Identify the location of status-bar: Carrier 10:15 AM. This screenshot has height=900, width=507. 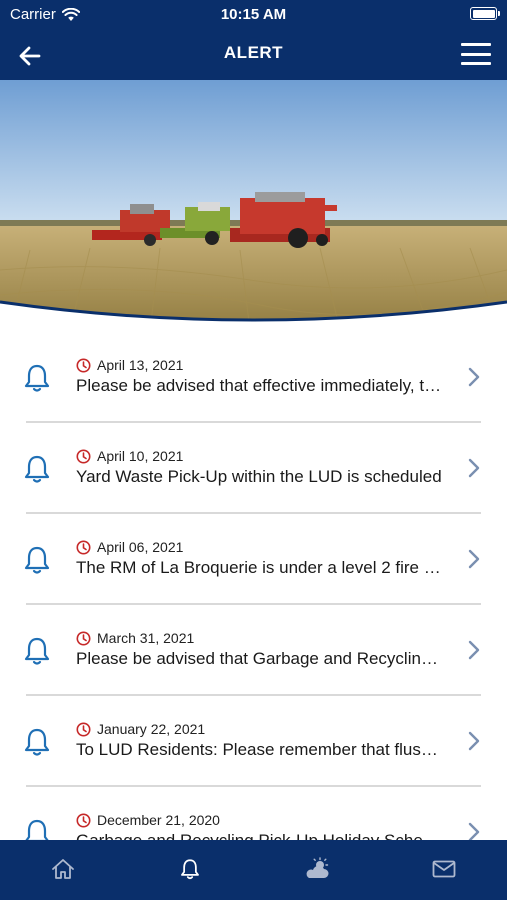
(253, 14).